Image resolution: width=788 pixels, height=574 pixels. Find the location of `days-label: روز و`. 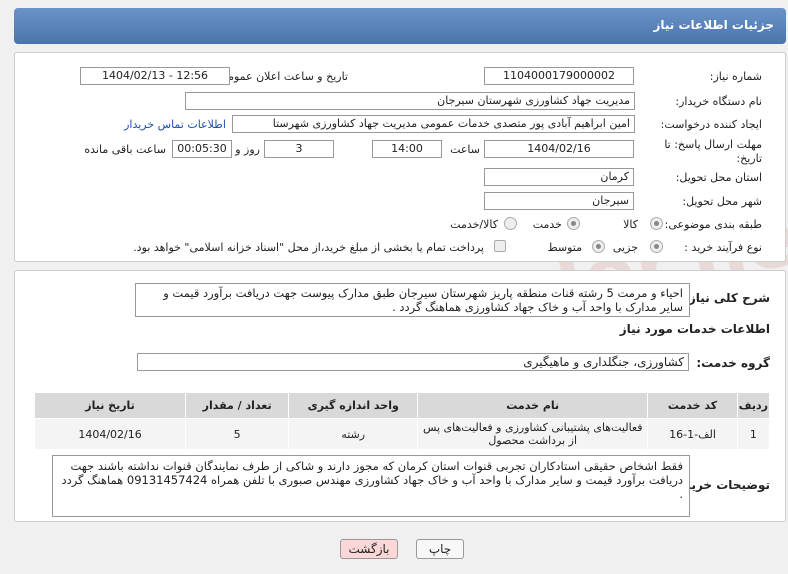

days-label: روز و is located at coordinates (247, 149).